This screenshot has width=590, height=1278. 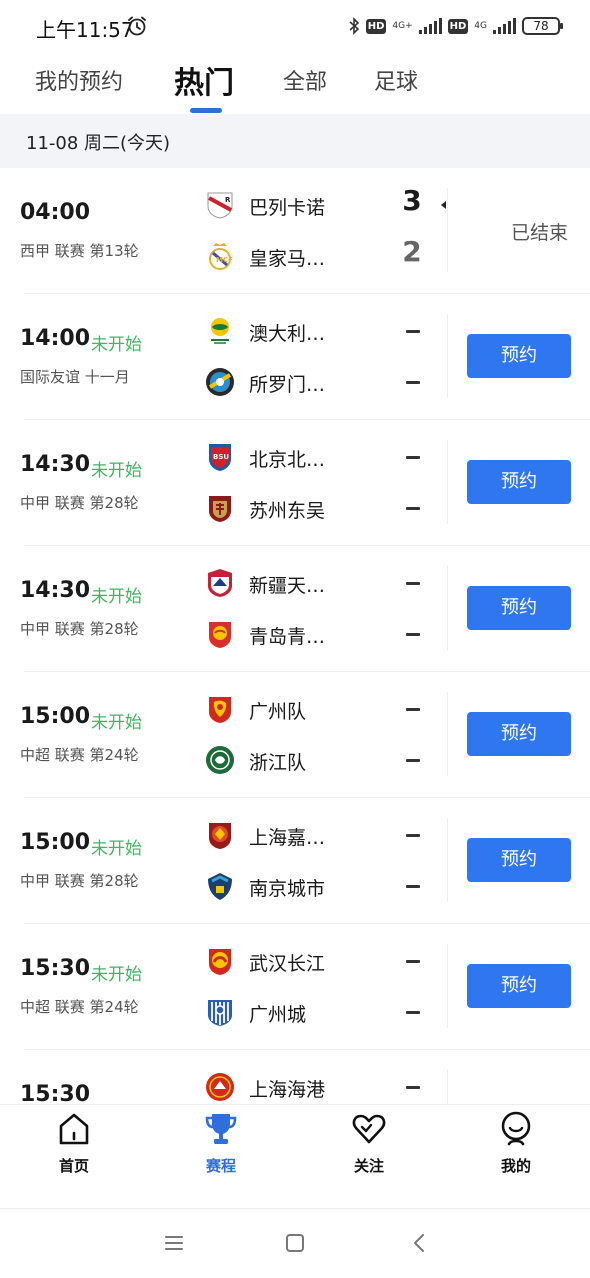 I want to click on match-row: 15:00 未开始 中甲 联赛 第28轮 上海嘉… 南京城市 预约, so click(x=295, y=861).